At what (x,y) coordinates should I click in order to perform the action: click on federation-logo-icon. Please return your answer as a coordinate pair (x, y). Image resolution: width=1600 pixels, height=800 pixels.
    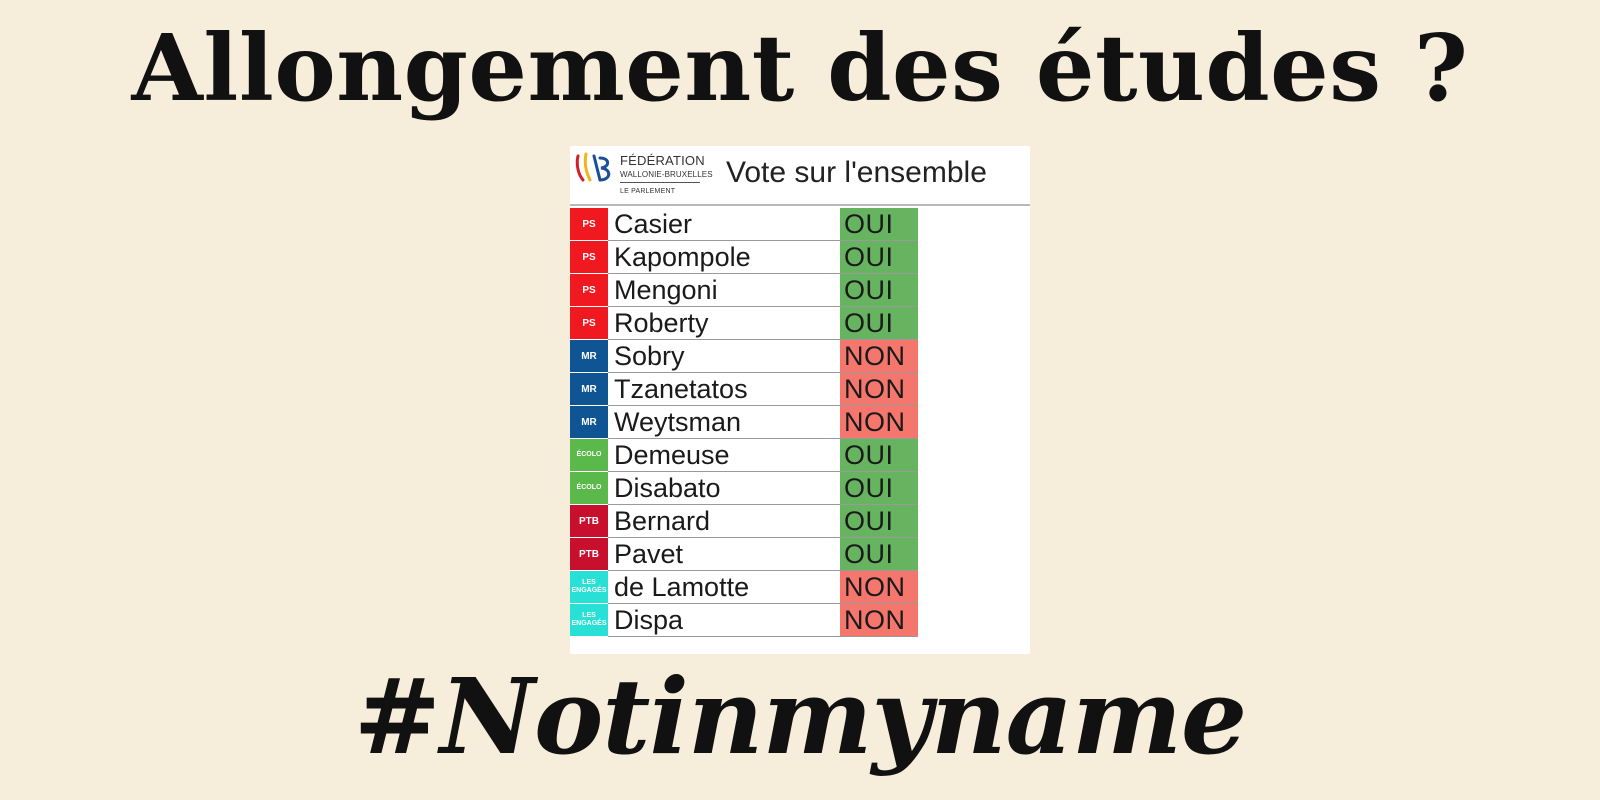
    Looking at the image, I should click on (593, 167).